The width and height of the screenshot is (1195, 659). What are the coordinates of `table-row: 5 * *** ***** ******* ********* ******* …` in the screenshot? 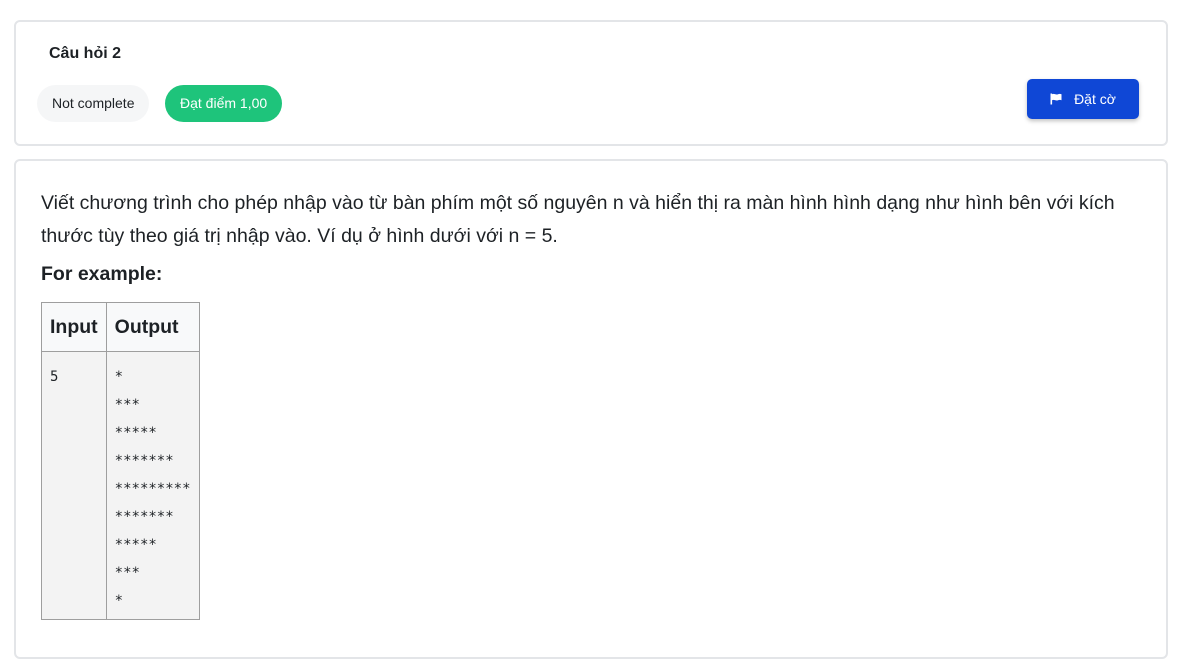 It's located at (120, 485).